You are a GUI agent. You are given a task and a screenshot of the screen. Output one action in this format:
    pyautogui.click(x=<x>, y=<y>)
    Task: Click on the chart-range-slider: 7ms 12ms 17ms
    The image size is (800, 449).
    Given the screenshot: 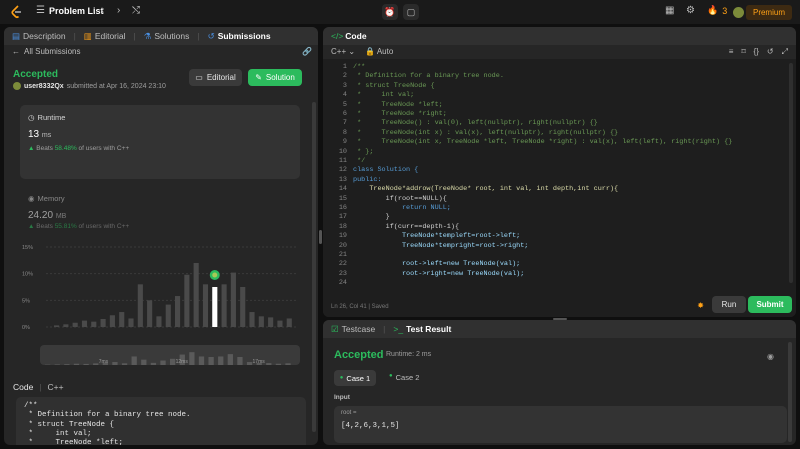 What is the action you would take?
    pyautogui.click(x=170, y=355)
    